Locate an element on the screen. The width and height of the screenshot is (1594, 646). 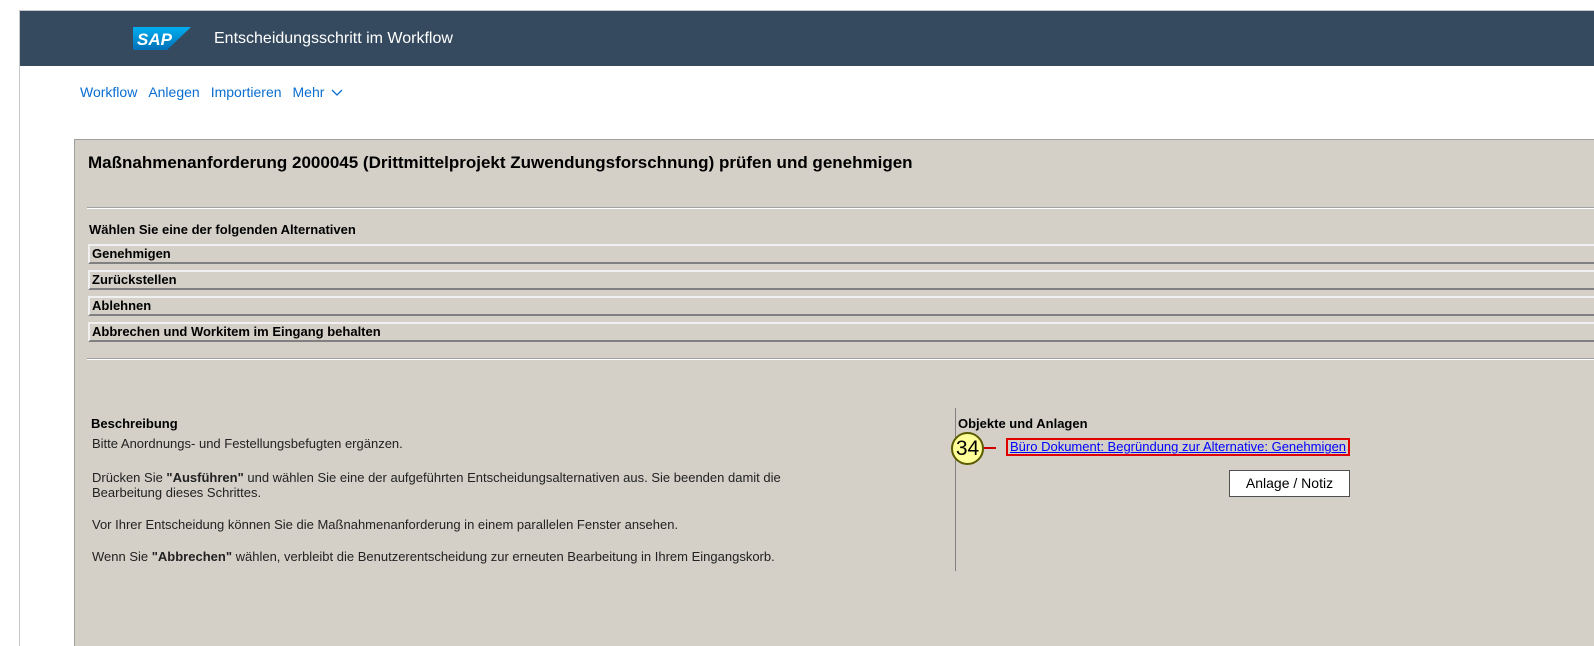
menu-mehr: Mehr is located at coordinates (318, 92).